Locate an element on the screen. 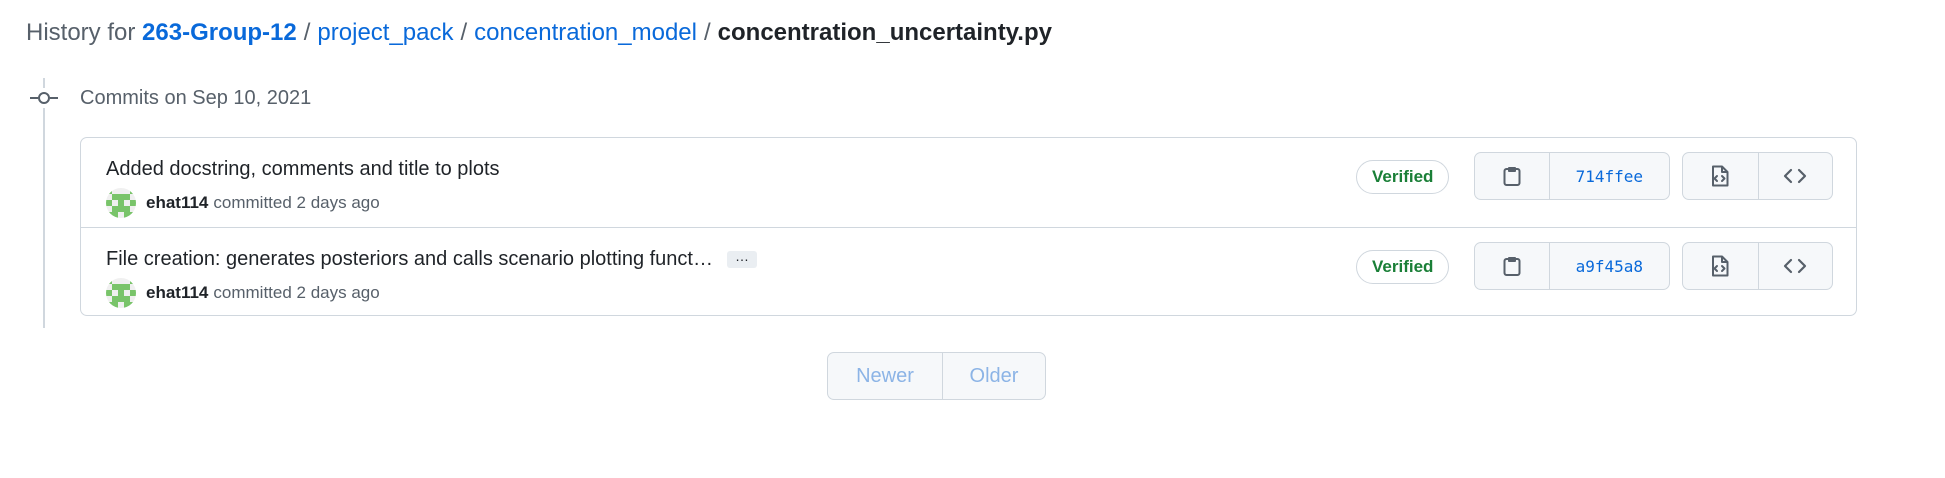 The height and width of the screenshot is (478, 1945). older-button: Older is located at coordinates (993, 376).